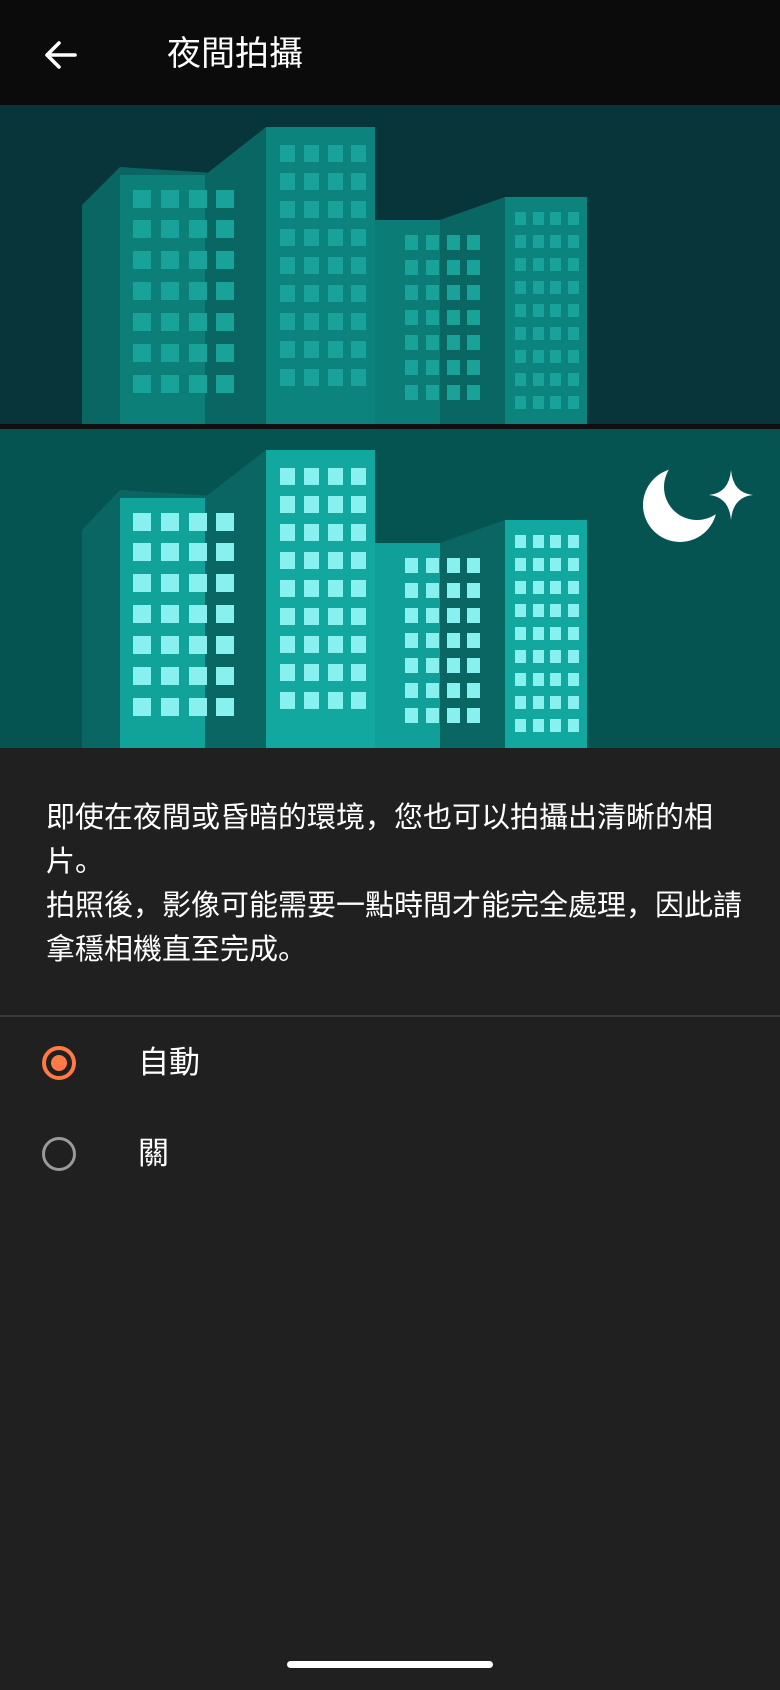 Image resolution: width=780 pixels, height=1690 pixels. I want to click on option-off: 關, so click(390, 1155).